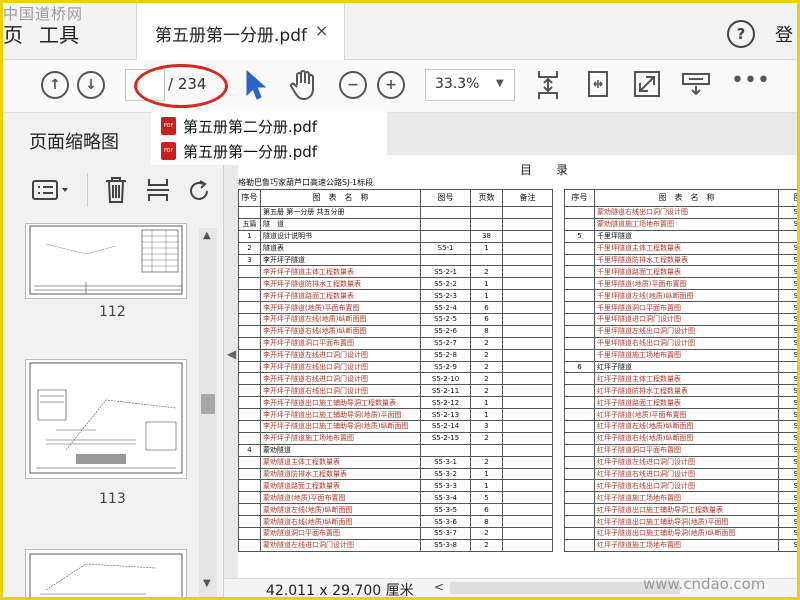  I want to click on divider, so click(87, 190).